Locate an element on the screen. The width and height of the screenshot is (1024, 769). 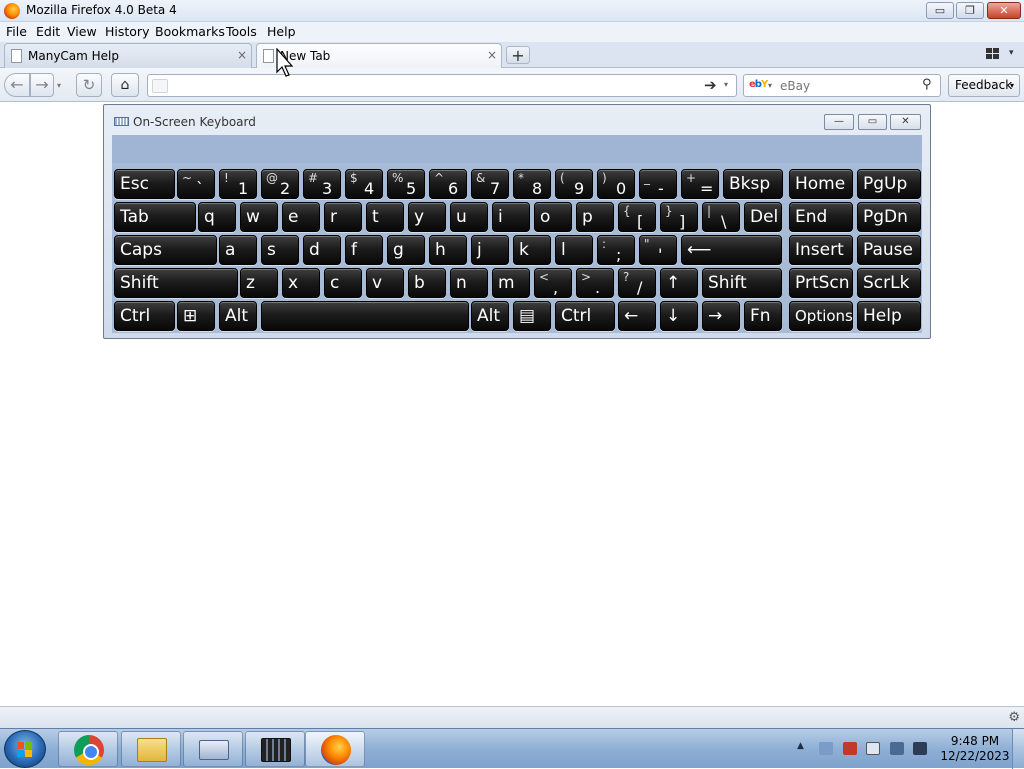
menu-view: View is located at coordinates (82, 31).